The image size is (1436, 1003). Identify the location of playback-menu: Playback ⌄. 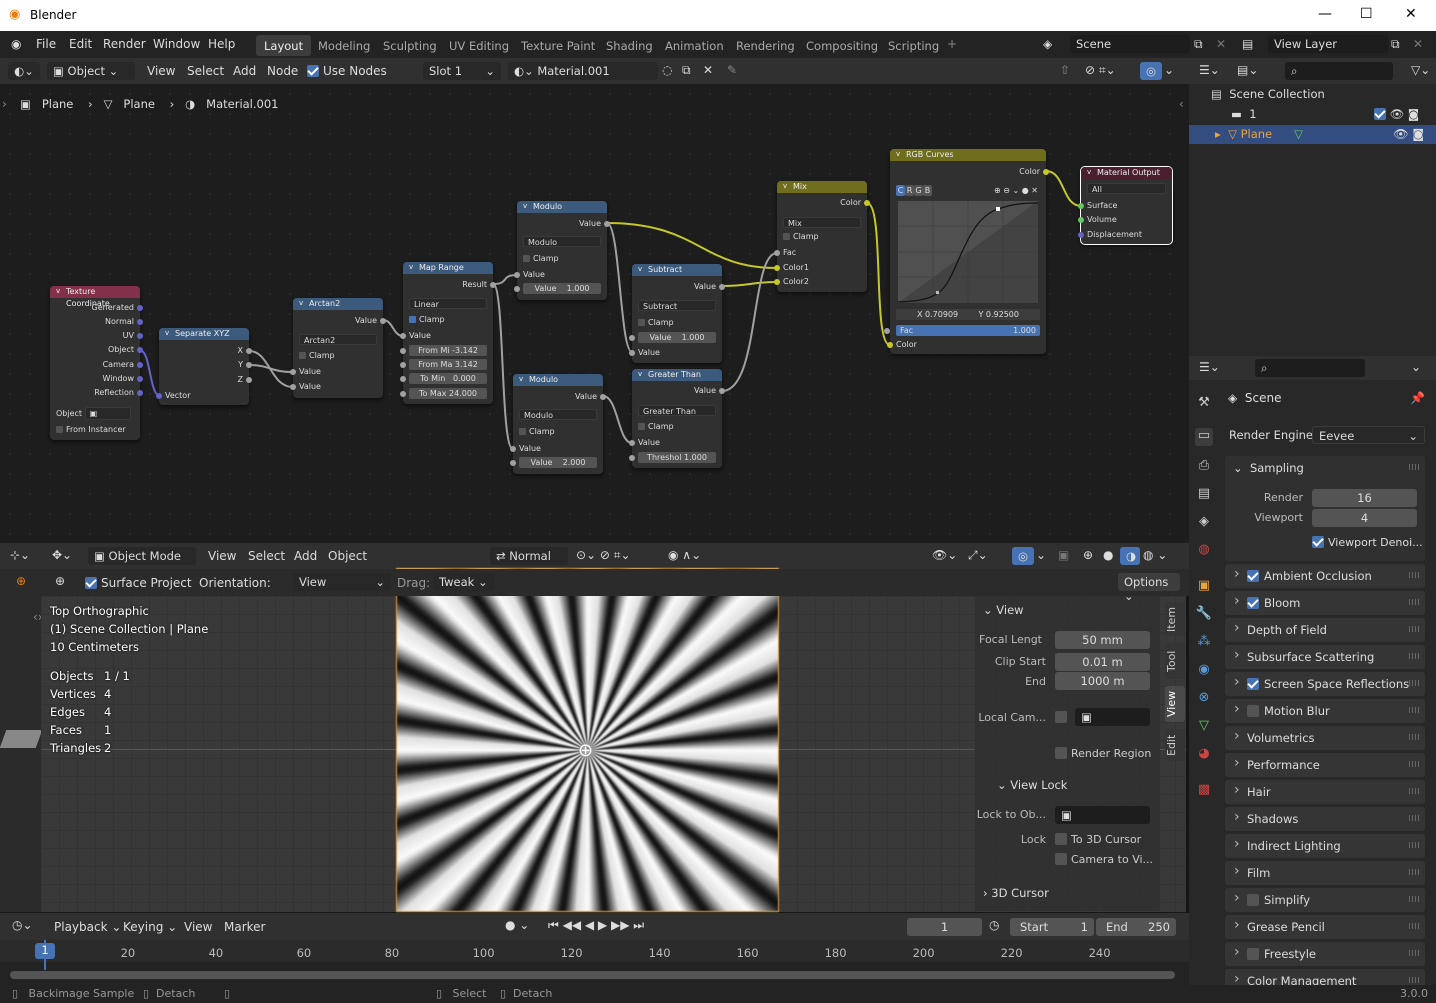
(87, 927).